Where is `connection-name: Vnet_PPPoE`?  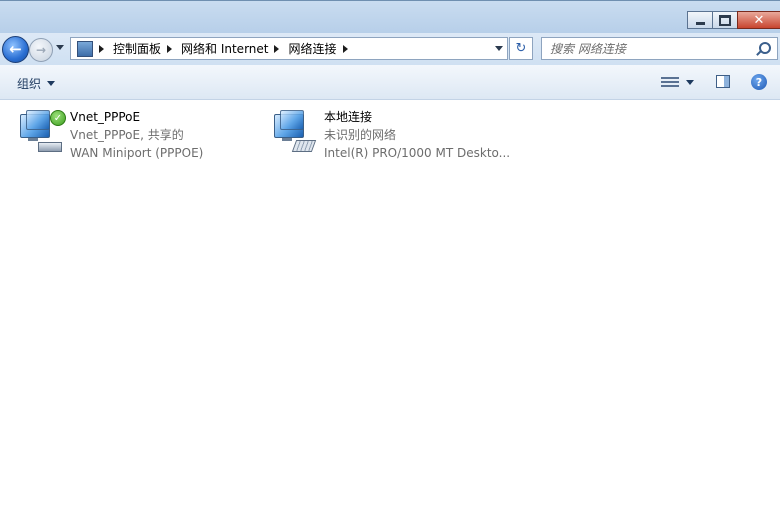
connection-name: Vnet_PPPoE is located at coordinates (105, 117).